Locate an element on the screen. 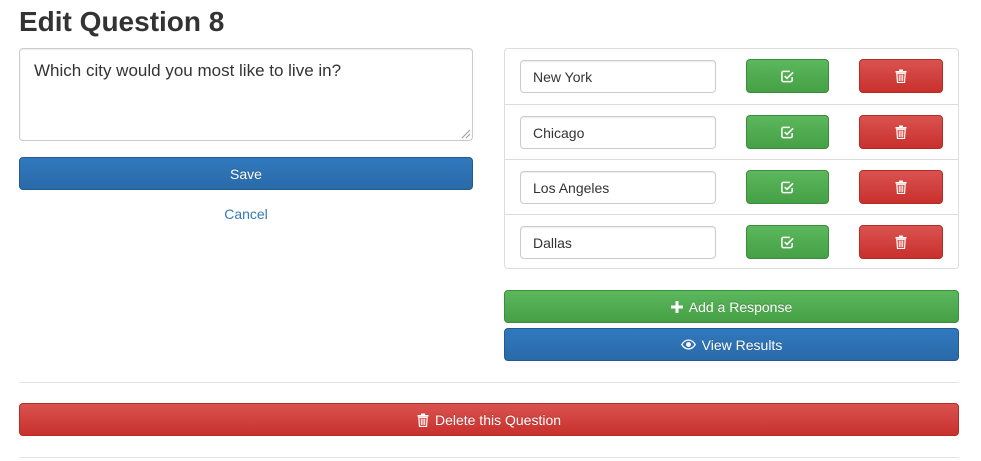  save-button: Save is located at coordinates (246, 173).